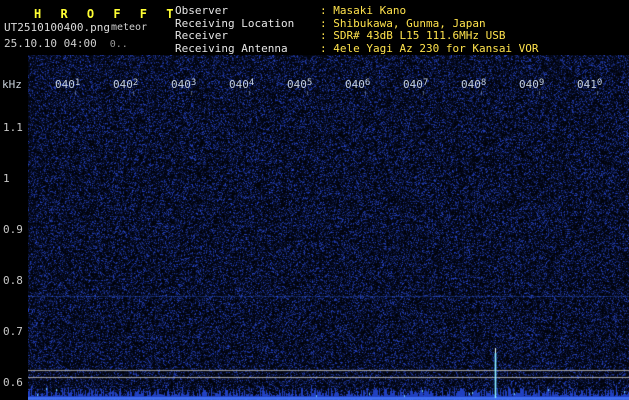 This screenshot has height=400, width=629. What do you see at coordinates (314, 86) in the screenshot?
I see `time-axis: 0401 0402 0403 0404 0405 0406 0407 0408 0409 0410` at bounding box center [314, 86].